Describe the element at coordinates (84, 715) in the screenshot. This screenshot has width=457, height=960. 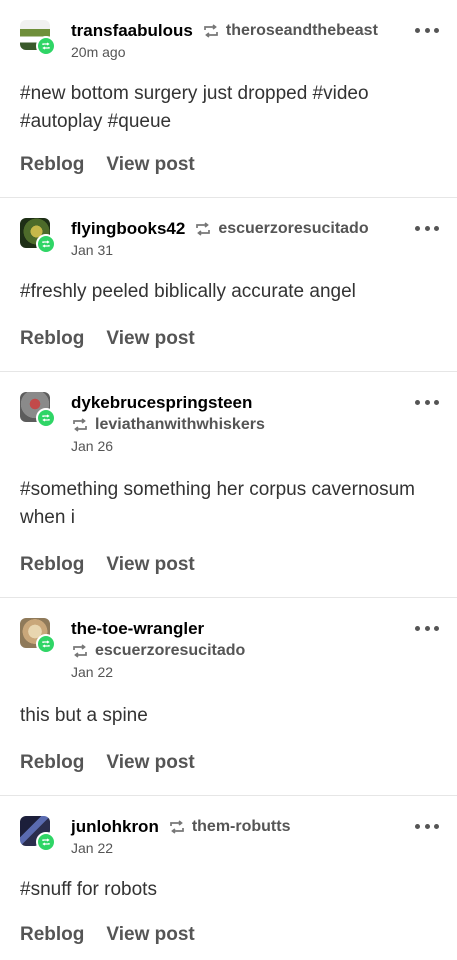
I see `post-text: this but a spine` at that location.